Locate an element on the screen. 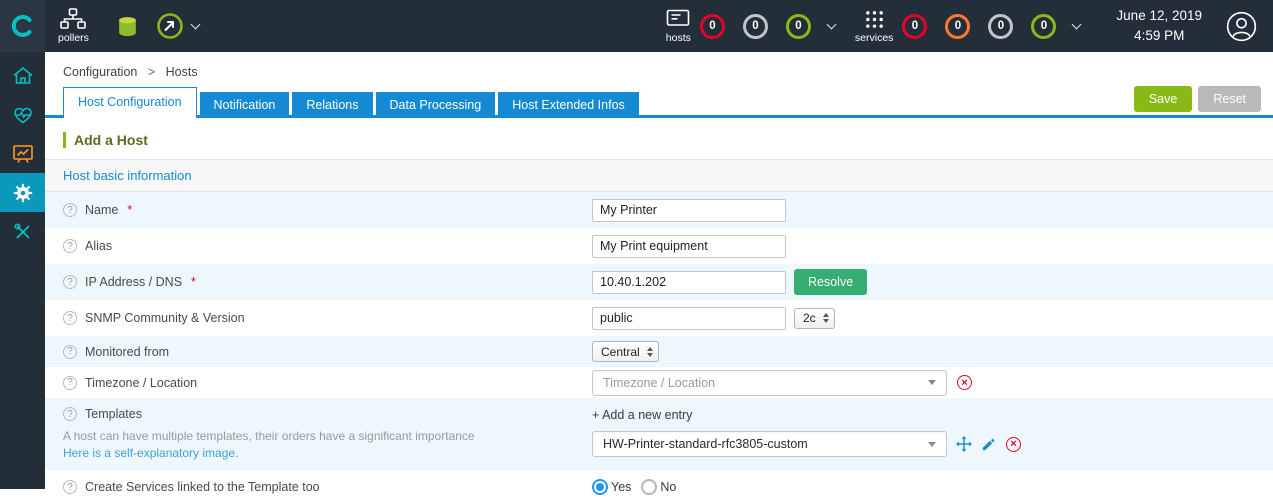  breadcrumb-configuration: Configuration is located at coordinates (100, 72).